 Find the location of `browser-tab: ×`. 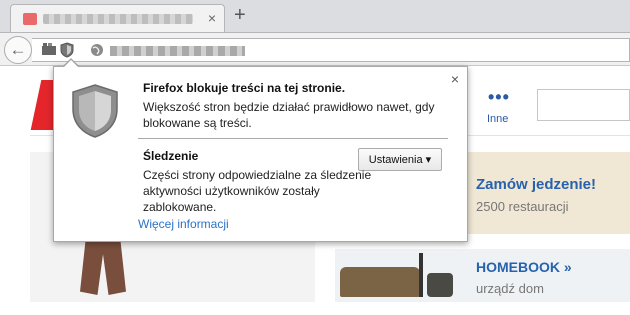

browser-tab: × is located at coordinates (117, 18).